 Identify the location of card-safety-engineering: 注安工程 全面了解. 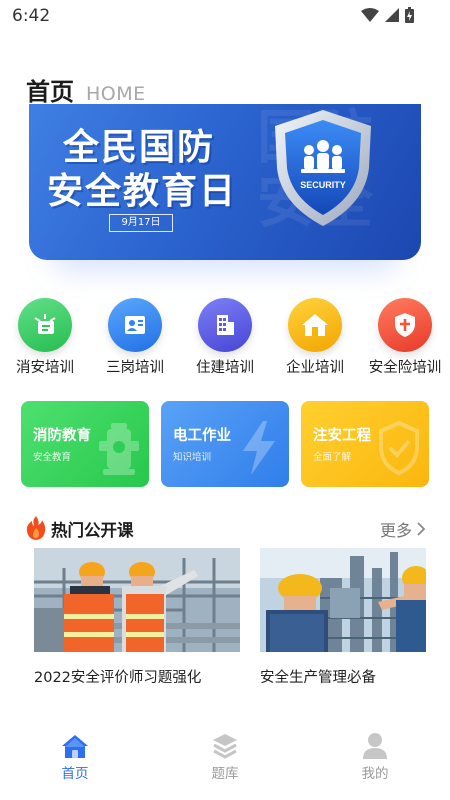
(365, 444).